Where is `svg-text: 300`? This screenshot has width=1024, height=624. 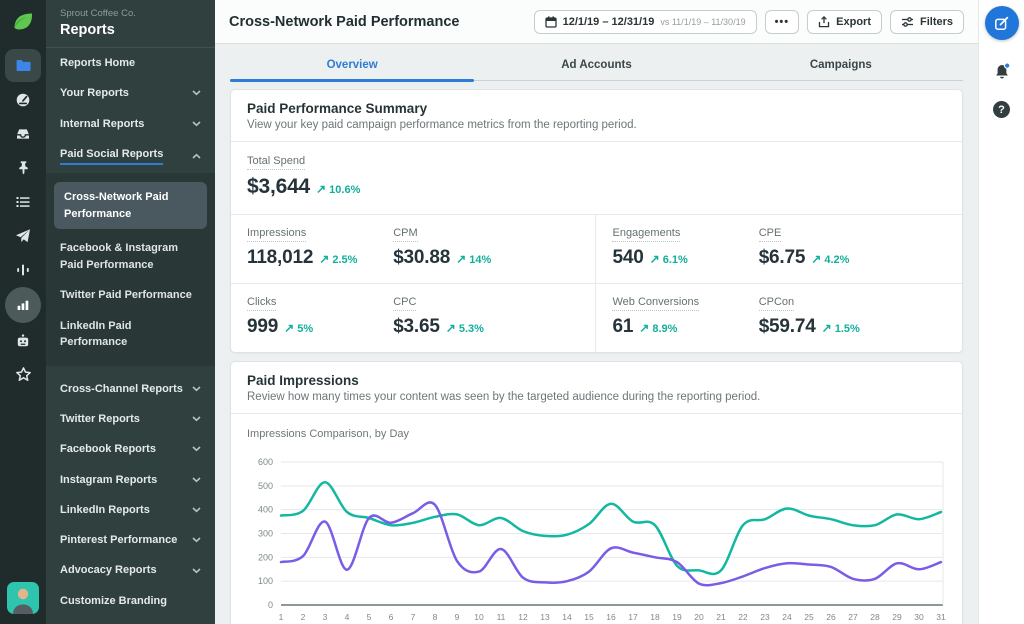 svg-text: 300 is located at coordinates (265, 534).